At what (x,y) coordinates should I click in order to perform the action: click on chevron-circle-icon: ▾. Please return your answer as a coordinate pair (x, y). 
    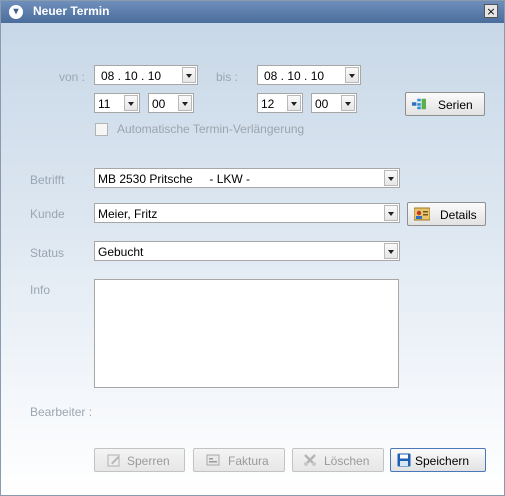
    Looking at the image, I should click on (16, 12).